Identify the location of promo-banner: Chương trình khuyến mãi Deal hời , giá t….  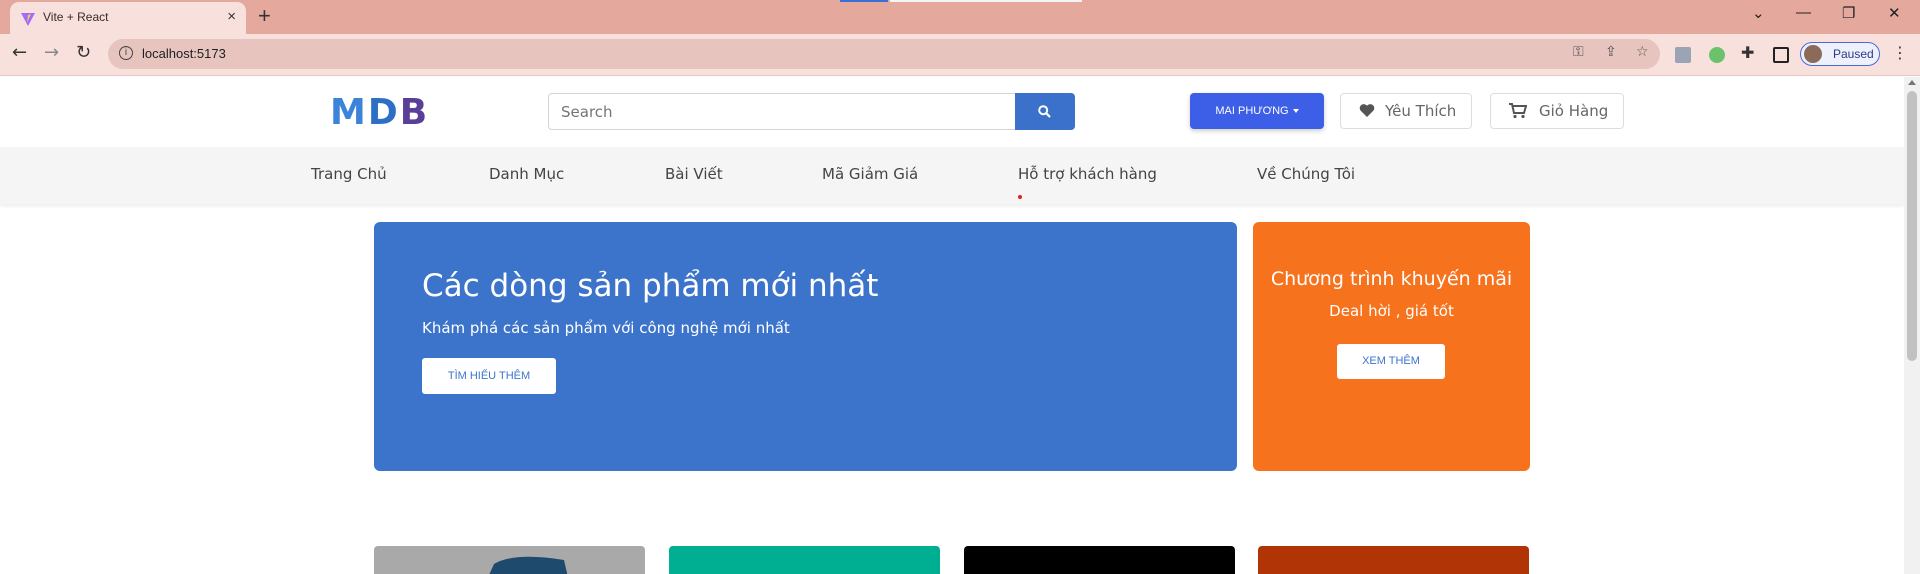
(1391, 346).